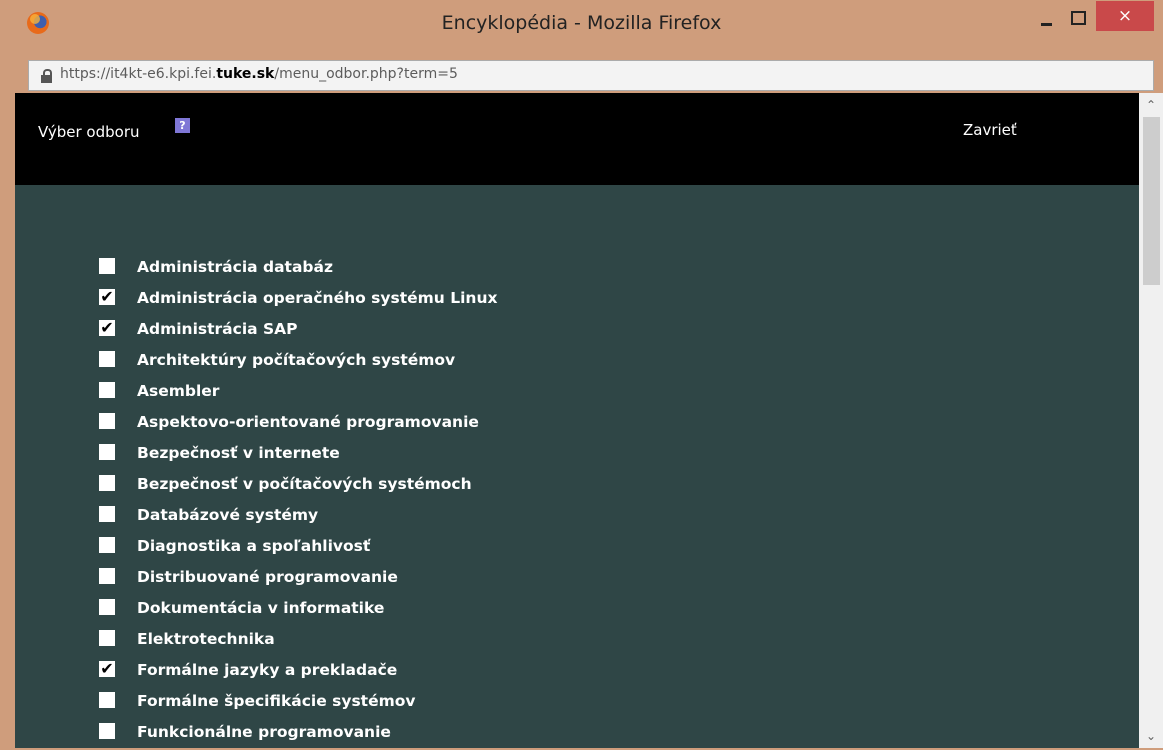 This screenshot has height=750, width=1163. Describe the element at coordinates (577, 139) in the screenshot. I see `page-header: Výber odboru ? Zavrieť` at that location.